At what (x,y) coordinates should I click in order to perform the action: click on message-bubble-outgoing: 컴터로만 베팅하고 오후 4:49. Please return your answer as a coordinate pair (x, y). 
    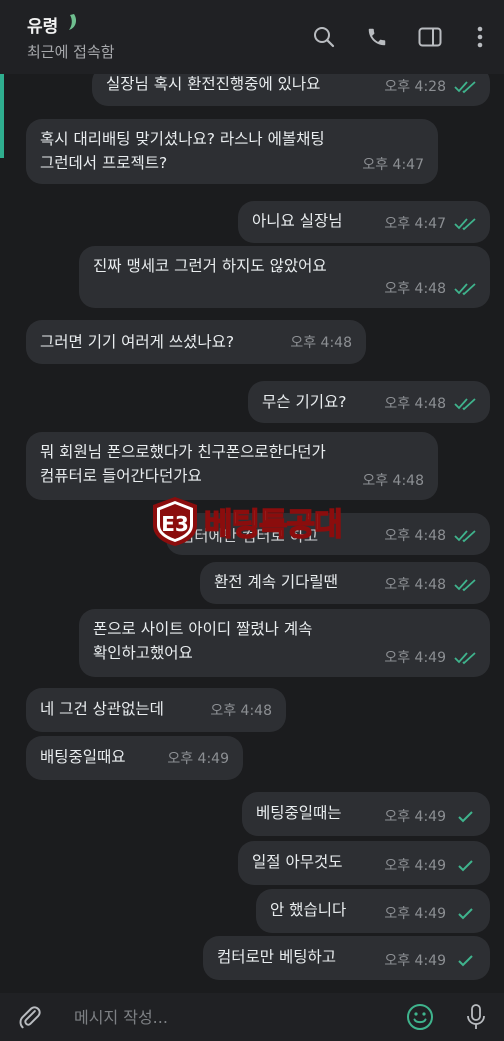
    Looking at the image, I should click on (346, 958).